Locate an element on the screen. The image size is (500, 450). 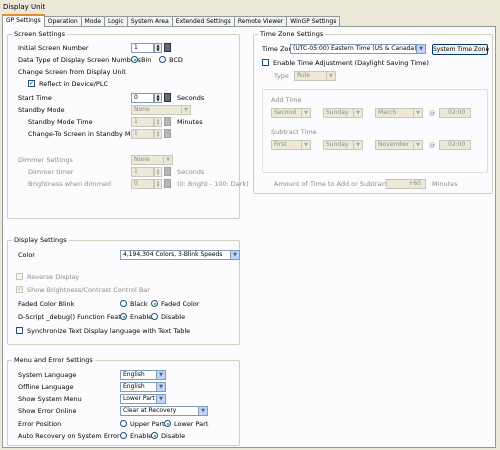
black-radio is located at coordinates (123, 303).